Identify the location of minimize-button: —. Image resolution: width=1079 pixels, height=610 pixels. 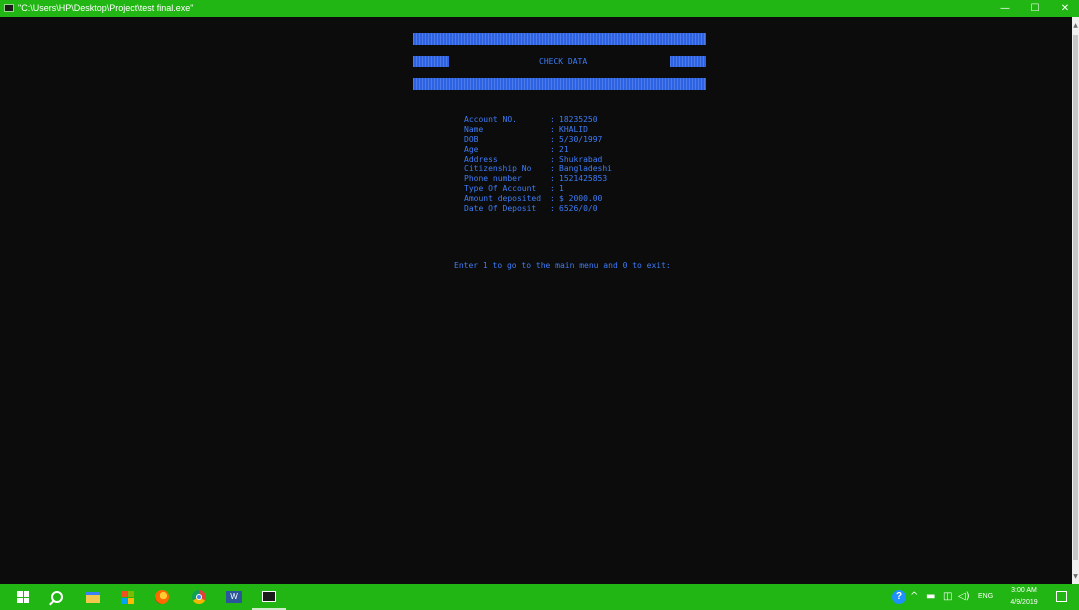
(1005, 8).